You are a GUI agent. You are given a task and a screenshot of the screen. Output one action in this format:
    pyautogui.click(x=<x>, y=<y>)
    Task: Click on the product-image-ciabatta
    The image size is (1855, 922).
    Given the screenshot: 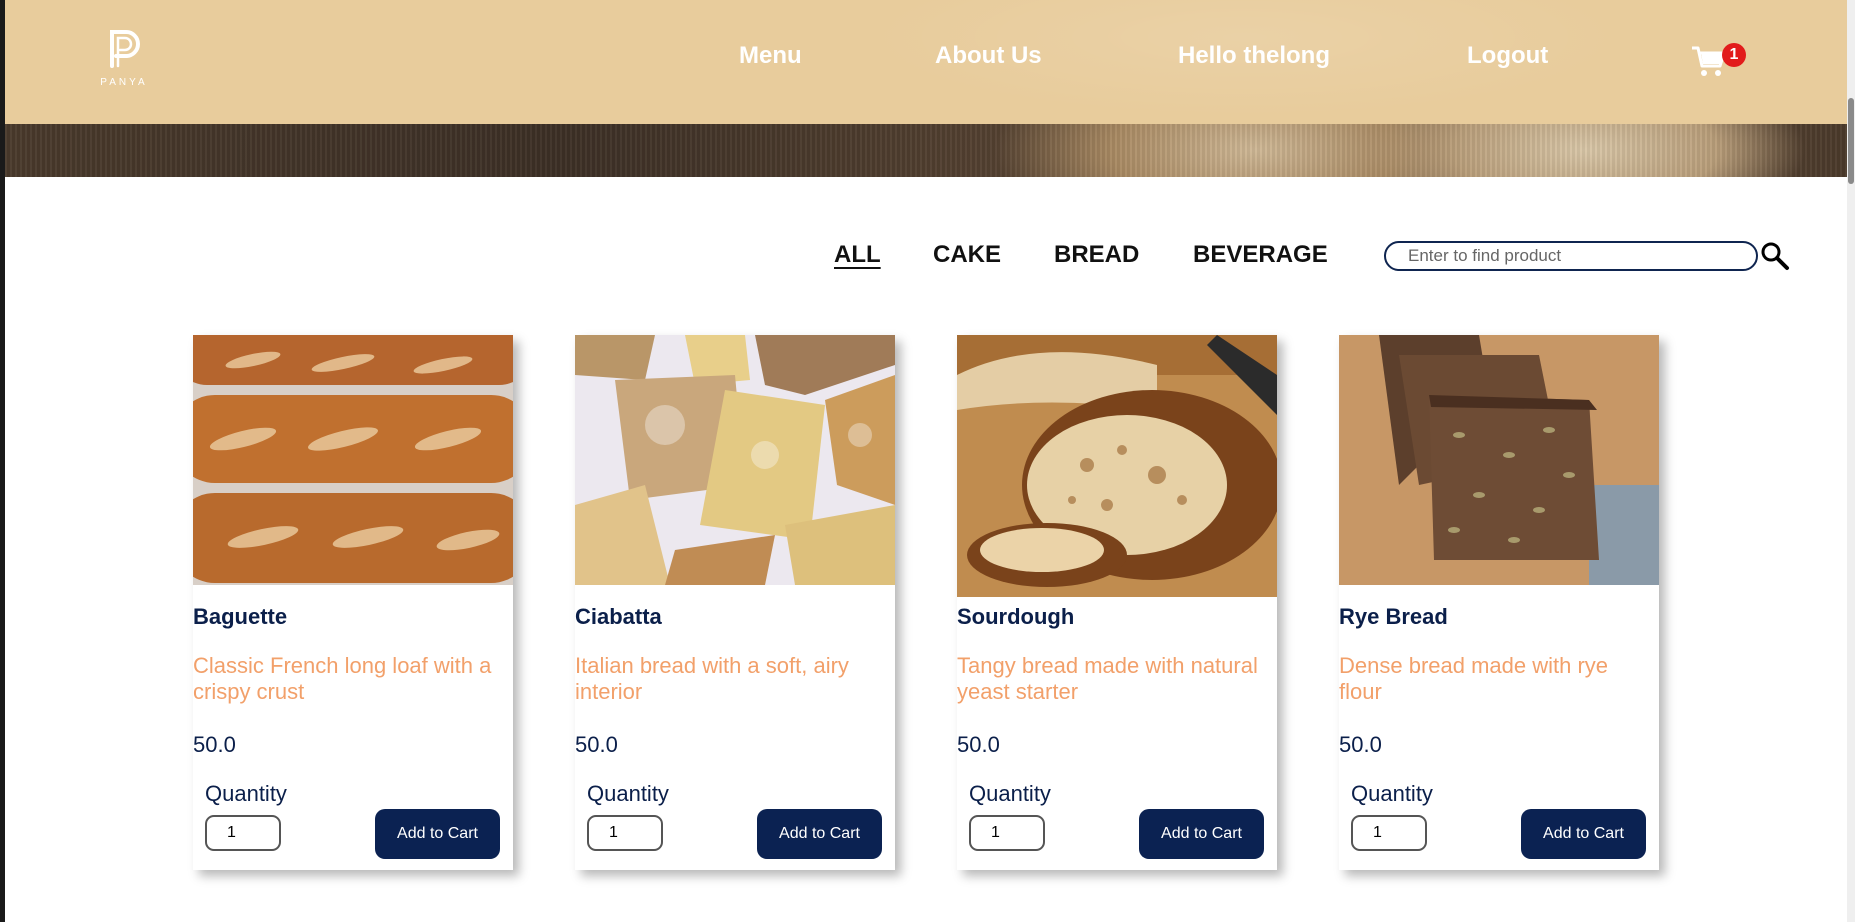 What is the action you would take?
    pyautogui.click(x=735, y=460)
    